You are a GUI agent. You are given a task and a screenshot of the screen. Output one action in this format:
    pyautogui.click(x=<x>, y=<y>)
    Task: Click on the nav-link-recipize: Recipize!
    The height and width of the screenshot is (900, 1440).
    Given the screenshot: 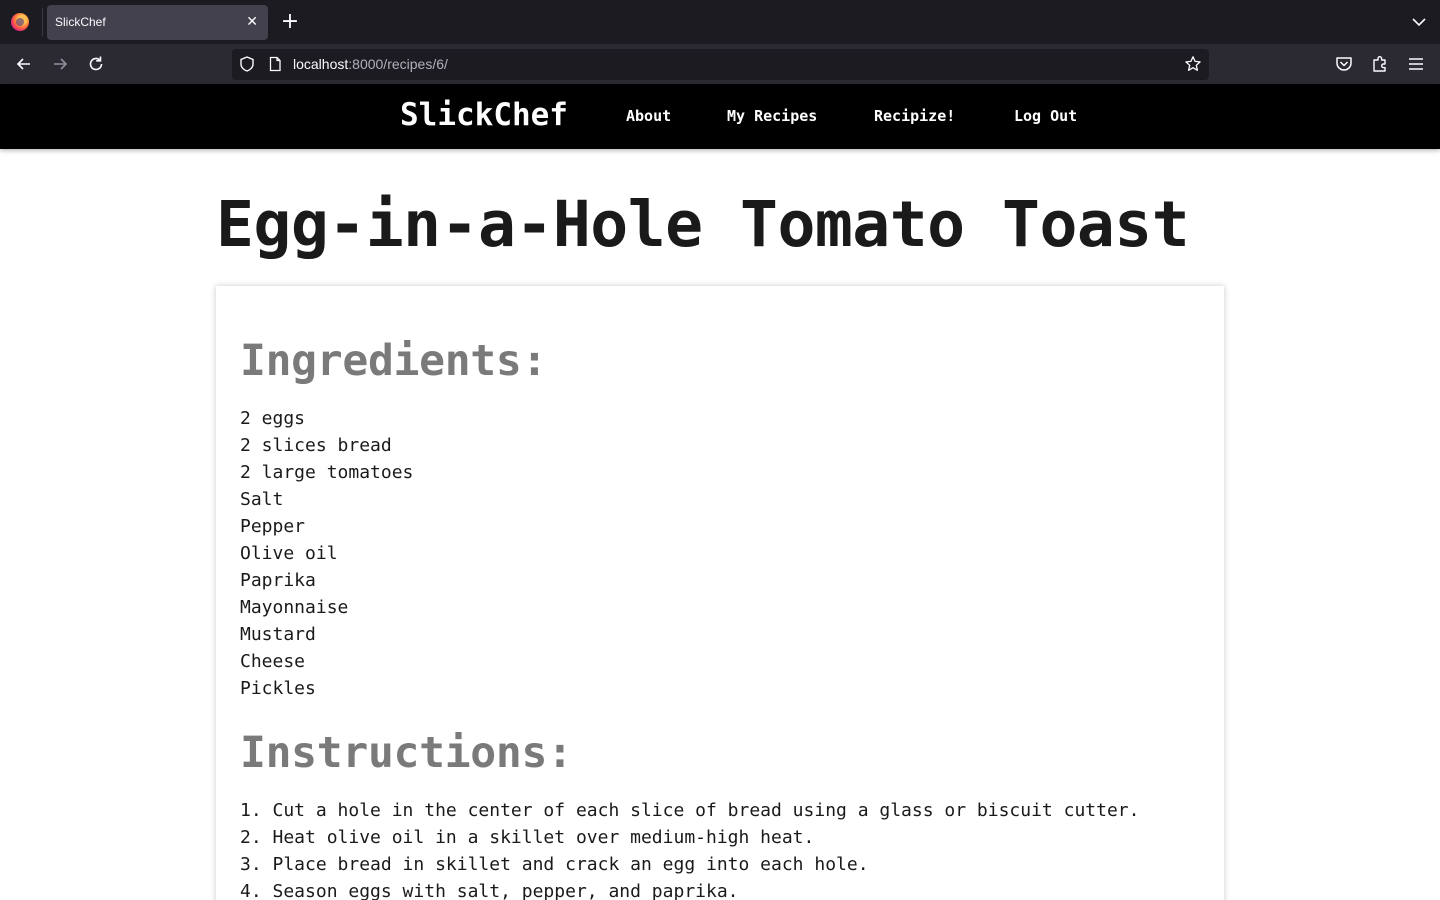 What is the action you would take?
    pyautogui.click(x=914, y=116)
    